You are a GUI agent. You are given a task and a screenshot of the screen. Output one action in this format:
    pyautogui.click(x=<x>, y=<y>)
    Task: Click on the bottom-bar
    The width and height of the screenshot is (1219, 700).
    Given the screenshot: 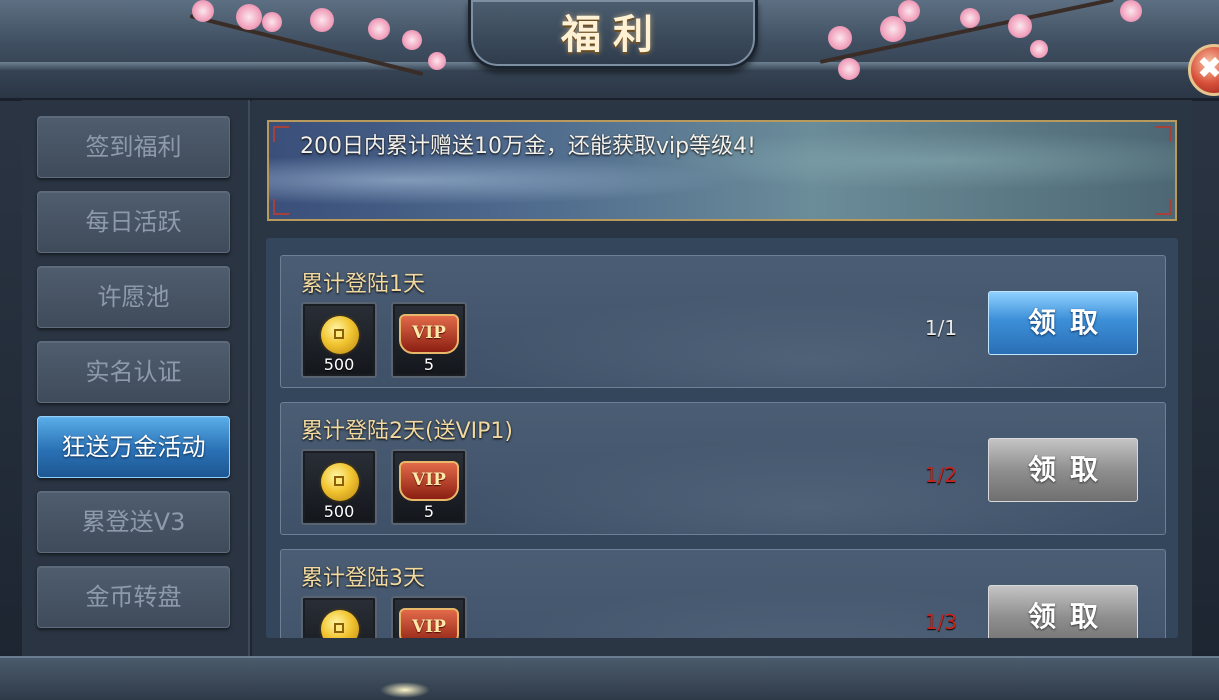 What is the action you would take?
    pyautogui.click(x=609, y=678)
    